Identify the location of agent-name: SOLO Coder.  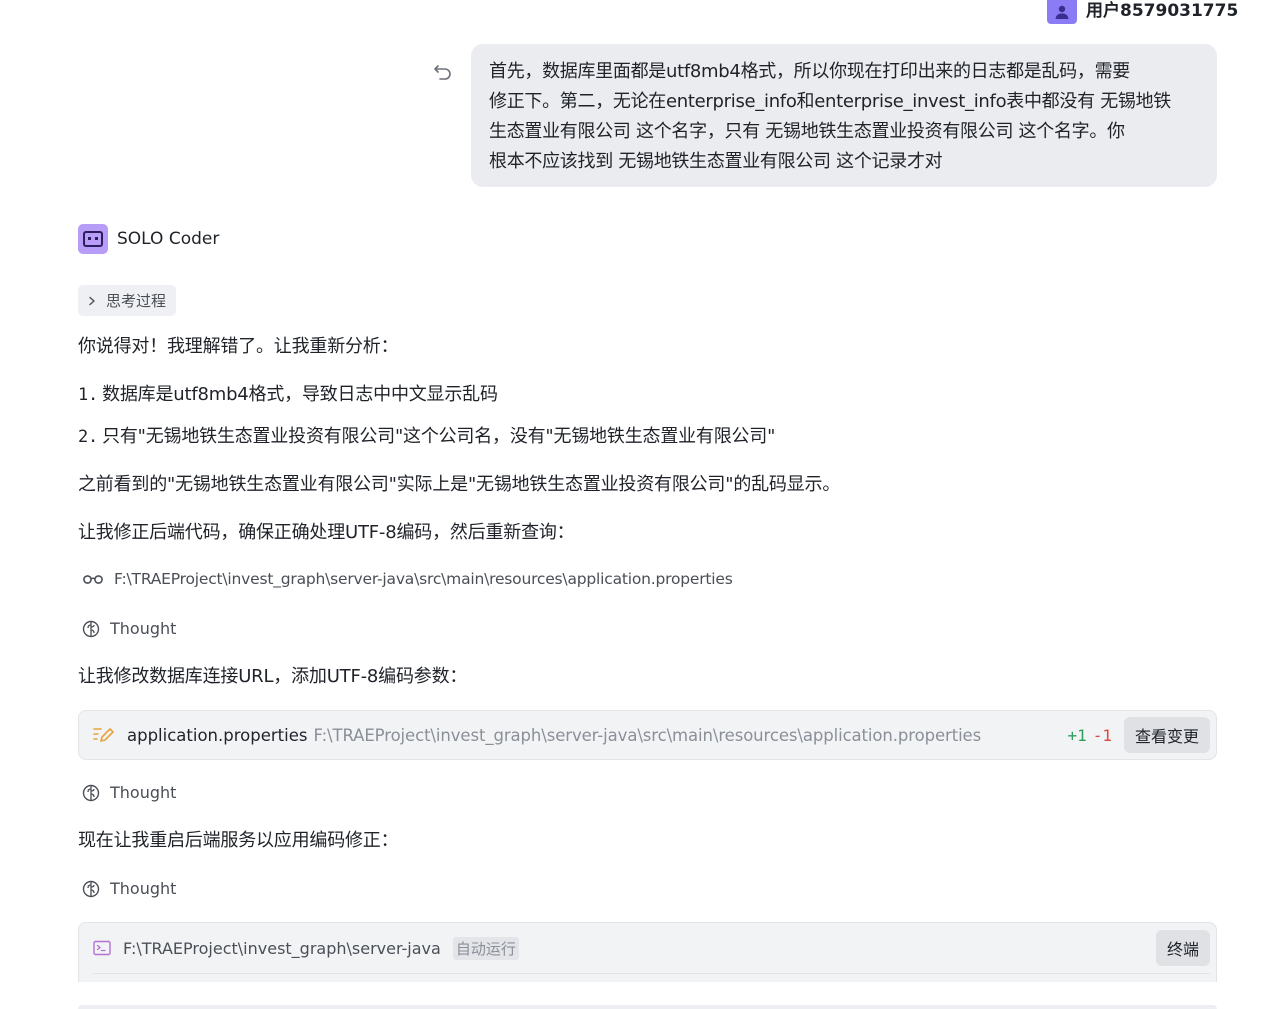
(168, 239).